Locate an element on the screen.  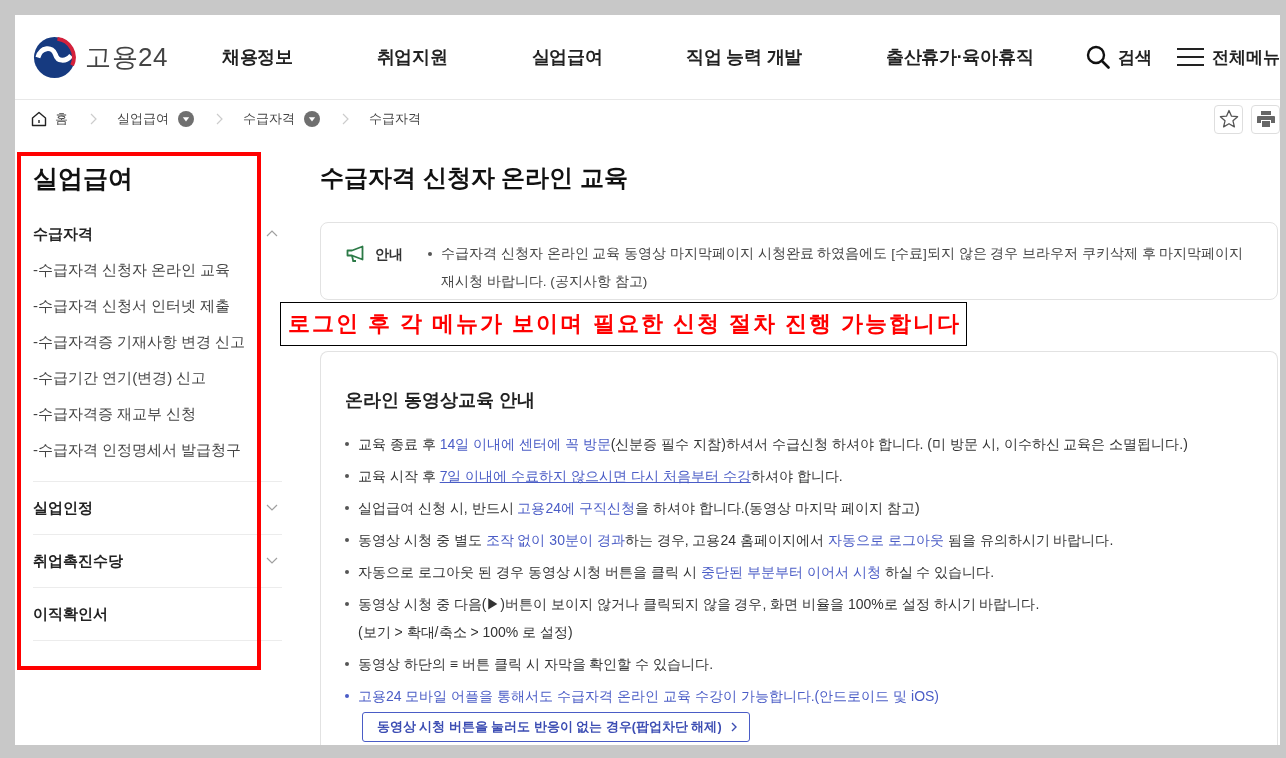
bullet-text: 동영상 시청 중 별도 조작 없이 30분이 경과하는 경우, 고용24 홈페이지에서 자동으로 로그아웃 됨을 유의하시기 바랍니다. is located at coordinates (736, 540).